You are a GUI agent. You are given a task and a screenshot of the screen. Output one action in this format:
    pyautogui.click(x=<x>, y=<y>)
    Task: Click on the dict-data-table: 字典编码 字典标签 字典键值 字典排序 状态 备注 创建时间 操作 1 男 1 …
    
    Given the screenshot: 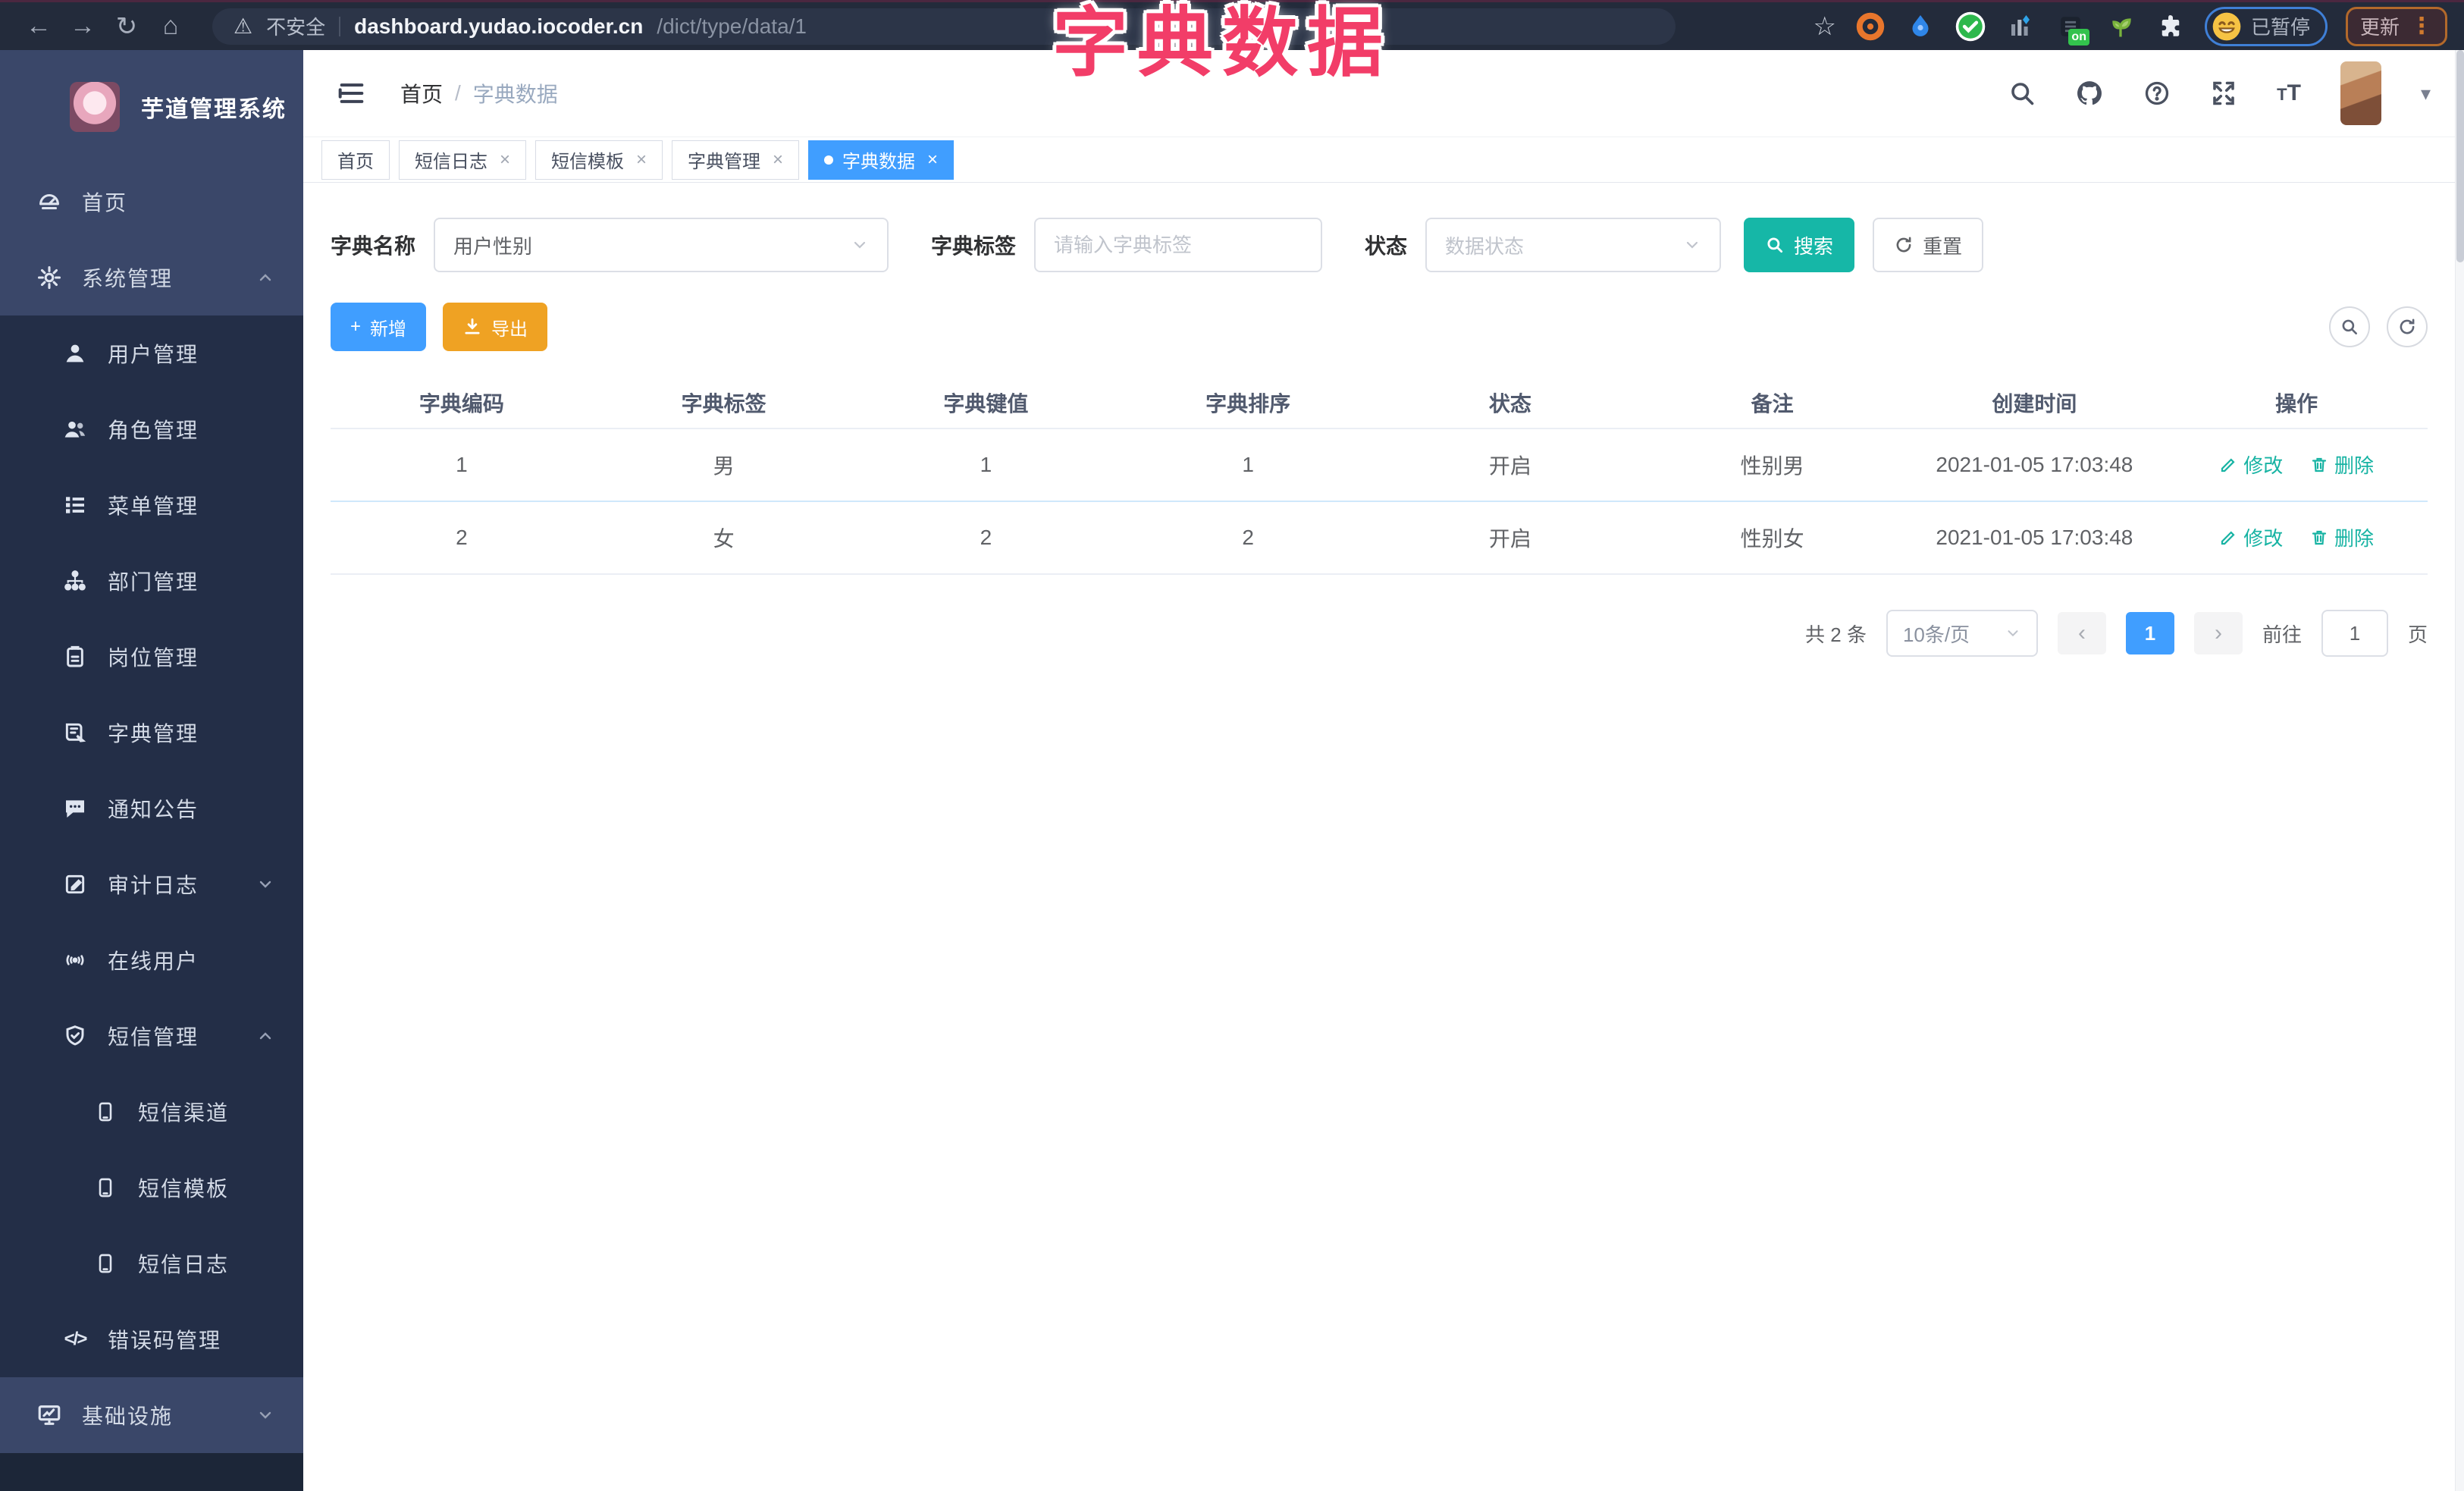 What is the action you would take?
    pyautogui.click(x=1379, y=476)
    